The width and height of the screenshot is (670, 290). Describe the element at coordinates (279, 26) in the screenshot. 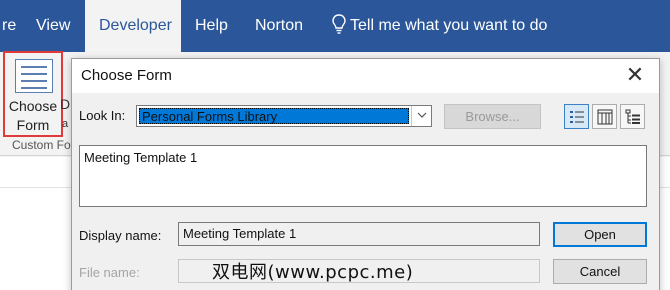

I see `tab-norton: Norton` at that location.